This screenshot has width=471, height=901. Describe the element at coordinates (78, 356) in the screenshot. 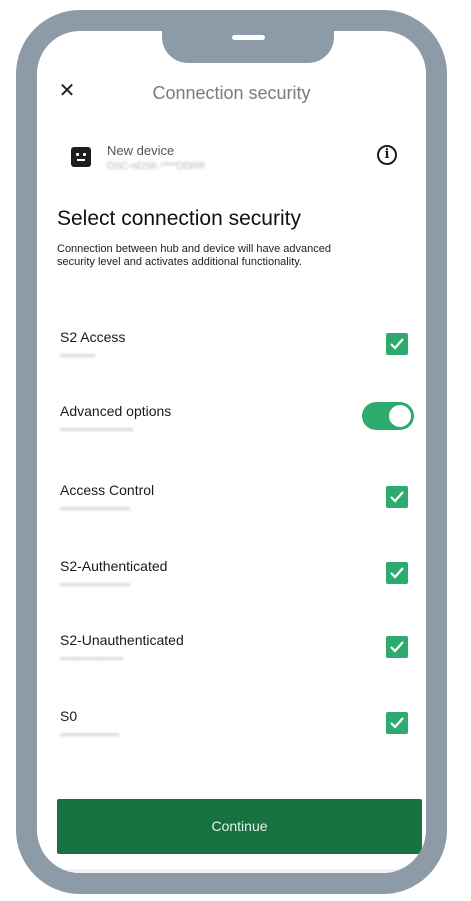

I see `option-sub: ••••••••••` at that location.